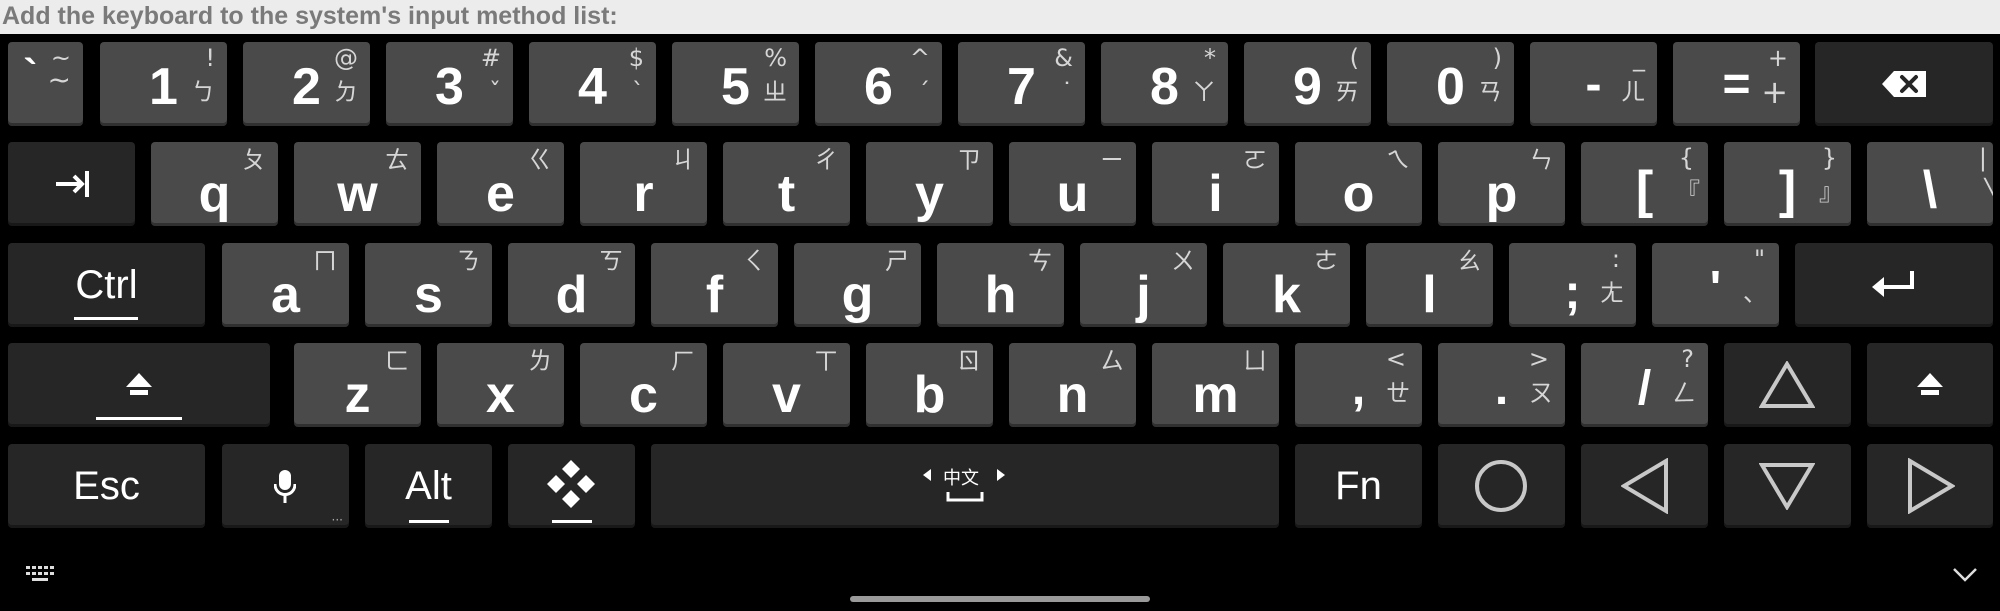 The image size is (2000, 611). I want to click on fn-key: Fn, so click(1358, 486).